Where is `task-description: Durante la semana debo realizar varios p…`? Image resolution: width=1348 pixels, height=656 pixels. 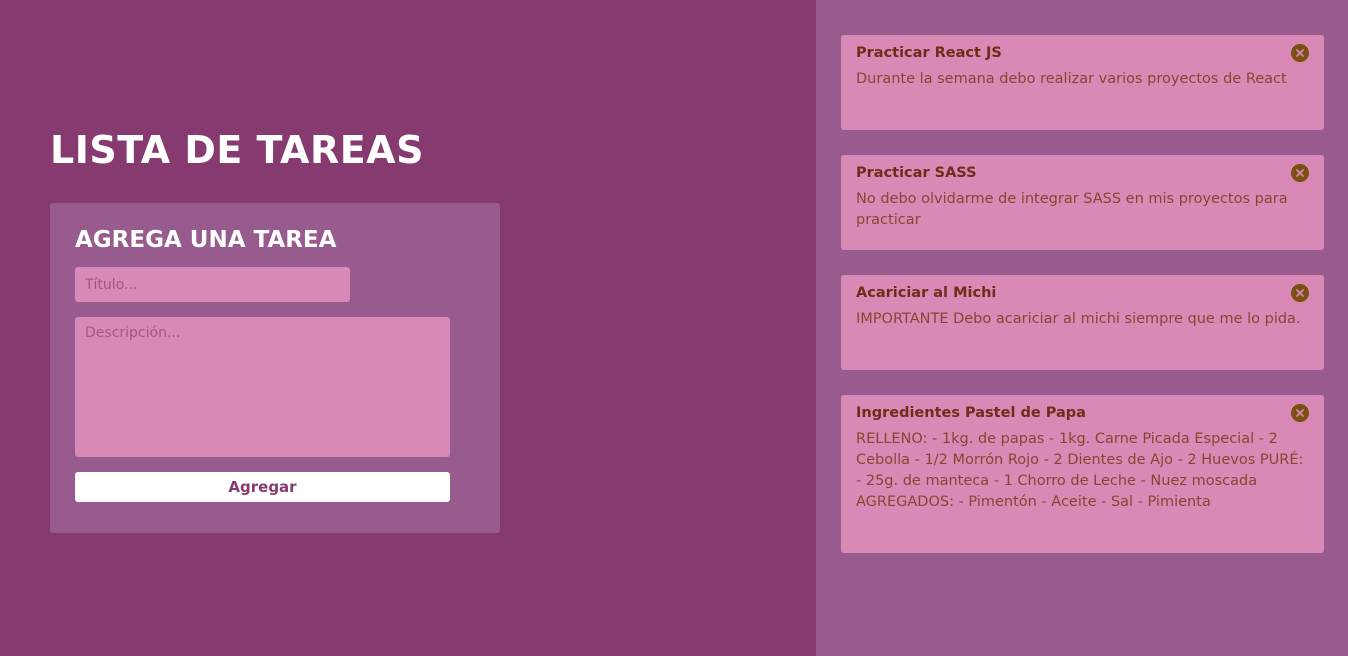 task-description: Durante la semana debo realizar varios p… is located at coordinates (1071, 79).